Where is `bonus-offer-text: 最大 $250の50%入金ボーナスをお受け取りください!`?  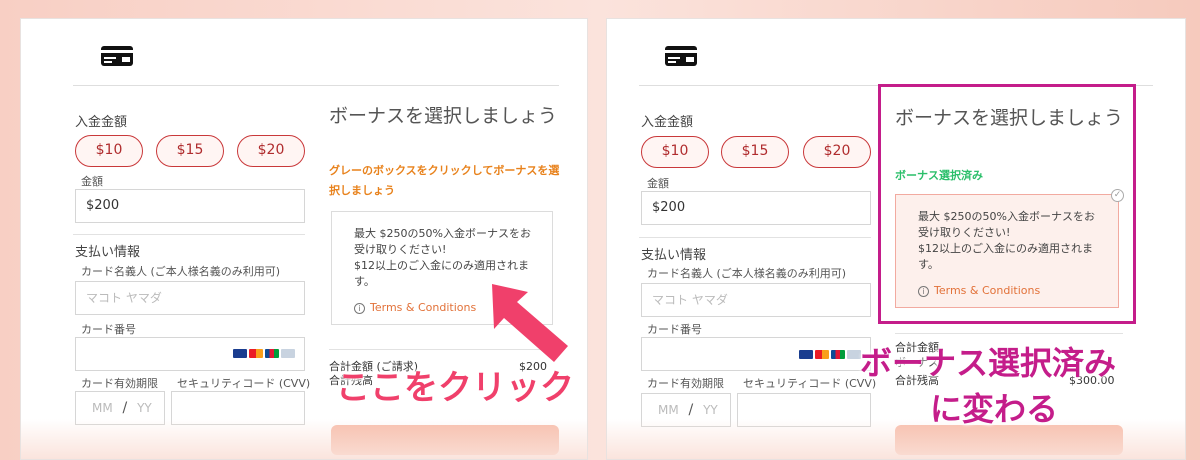 bonus-offer-text: 最大 $250の50%入金ボーナスをお受け取りください! is located at coordinates (442, 241).